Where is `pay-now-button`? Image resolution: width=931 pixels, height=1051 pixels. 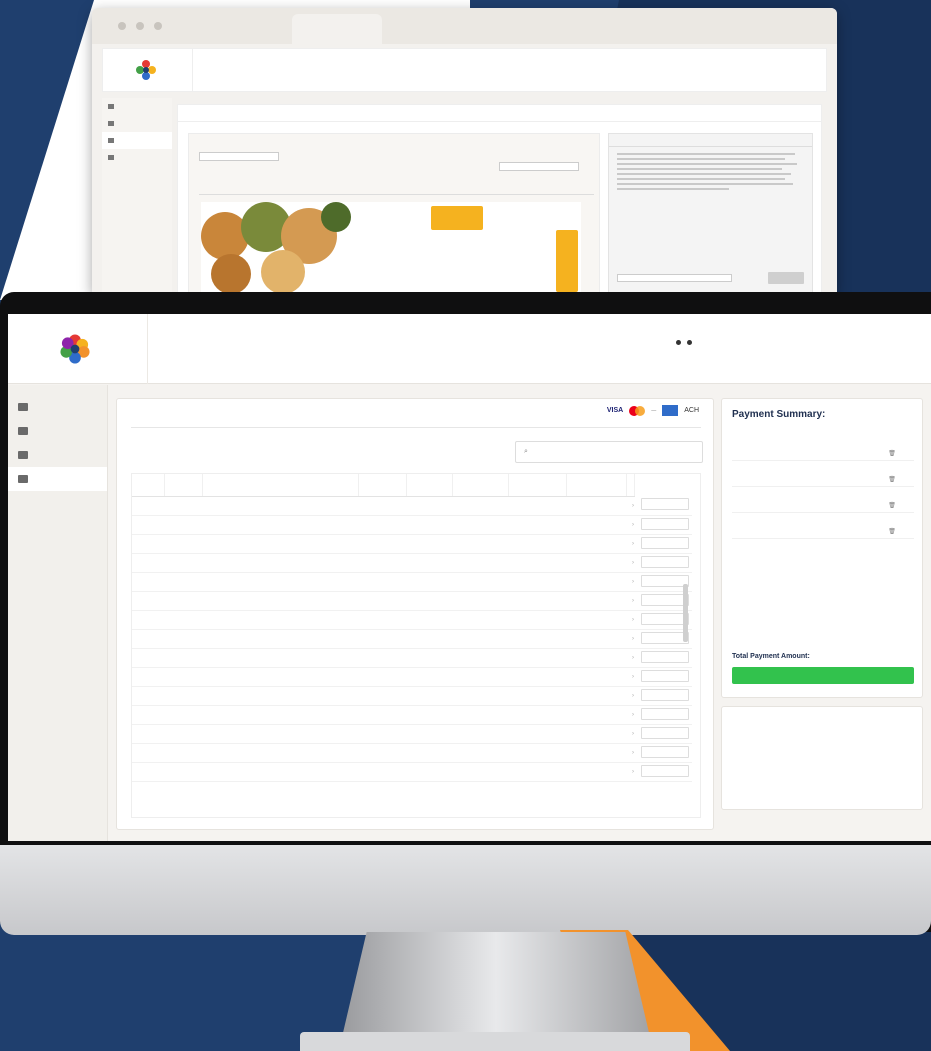 pay-now-button is located at coordinates (823, 675).